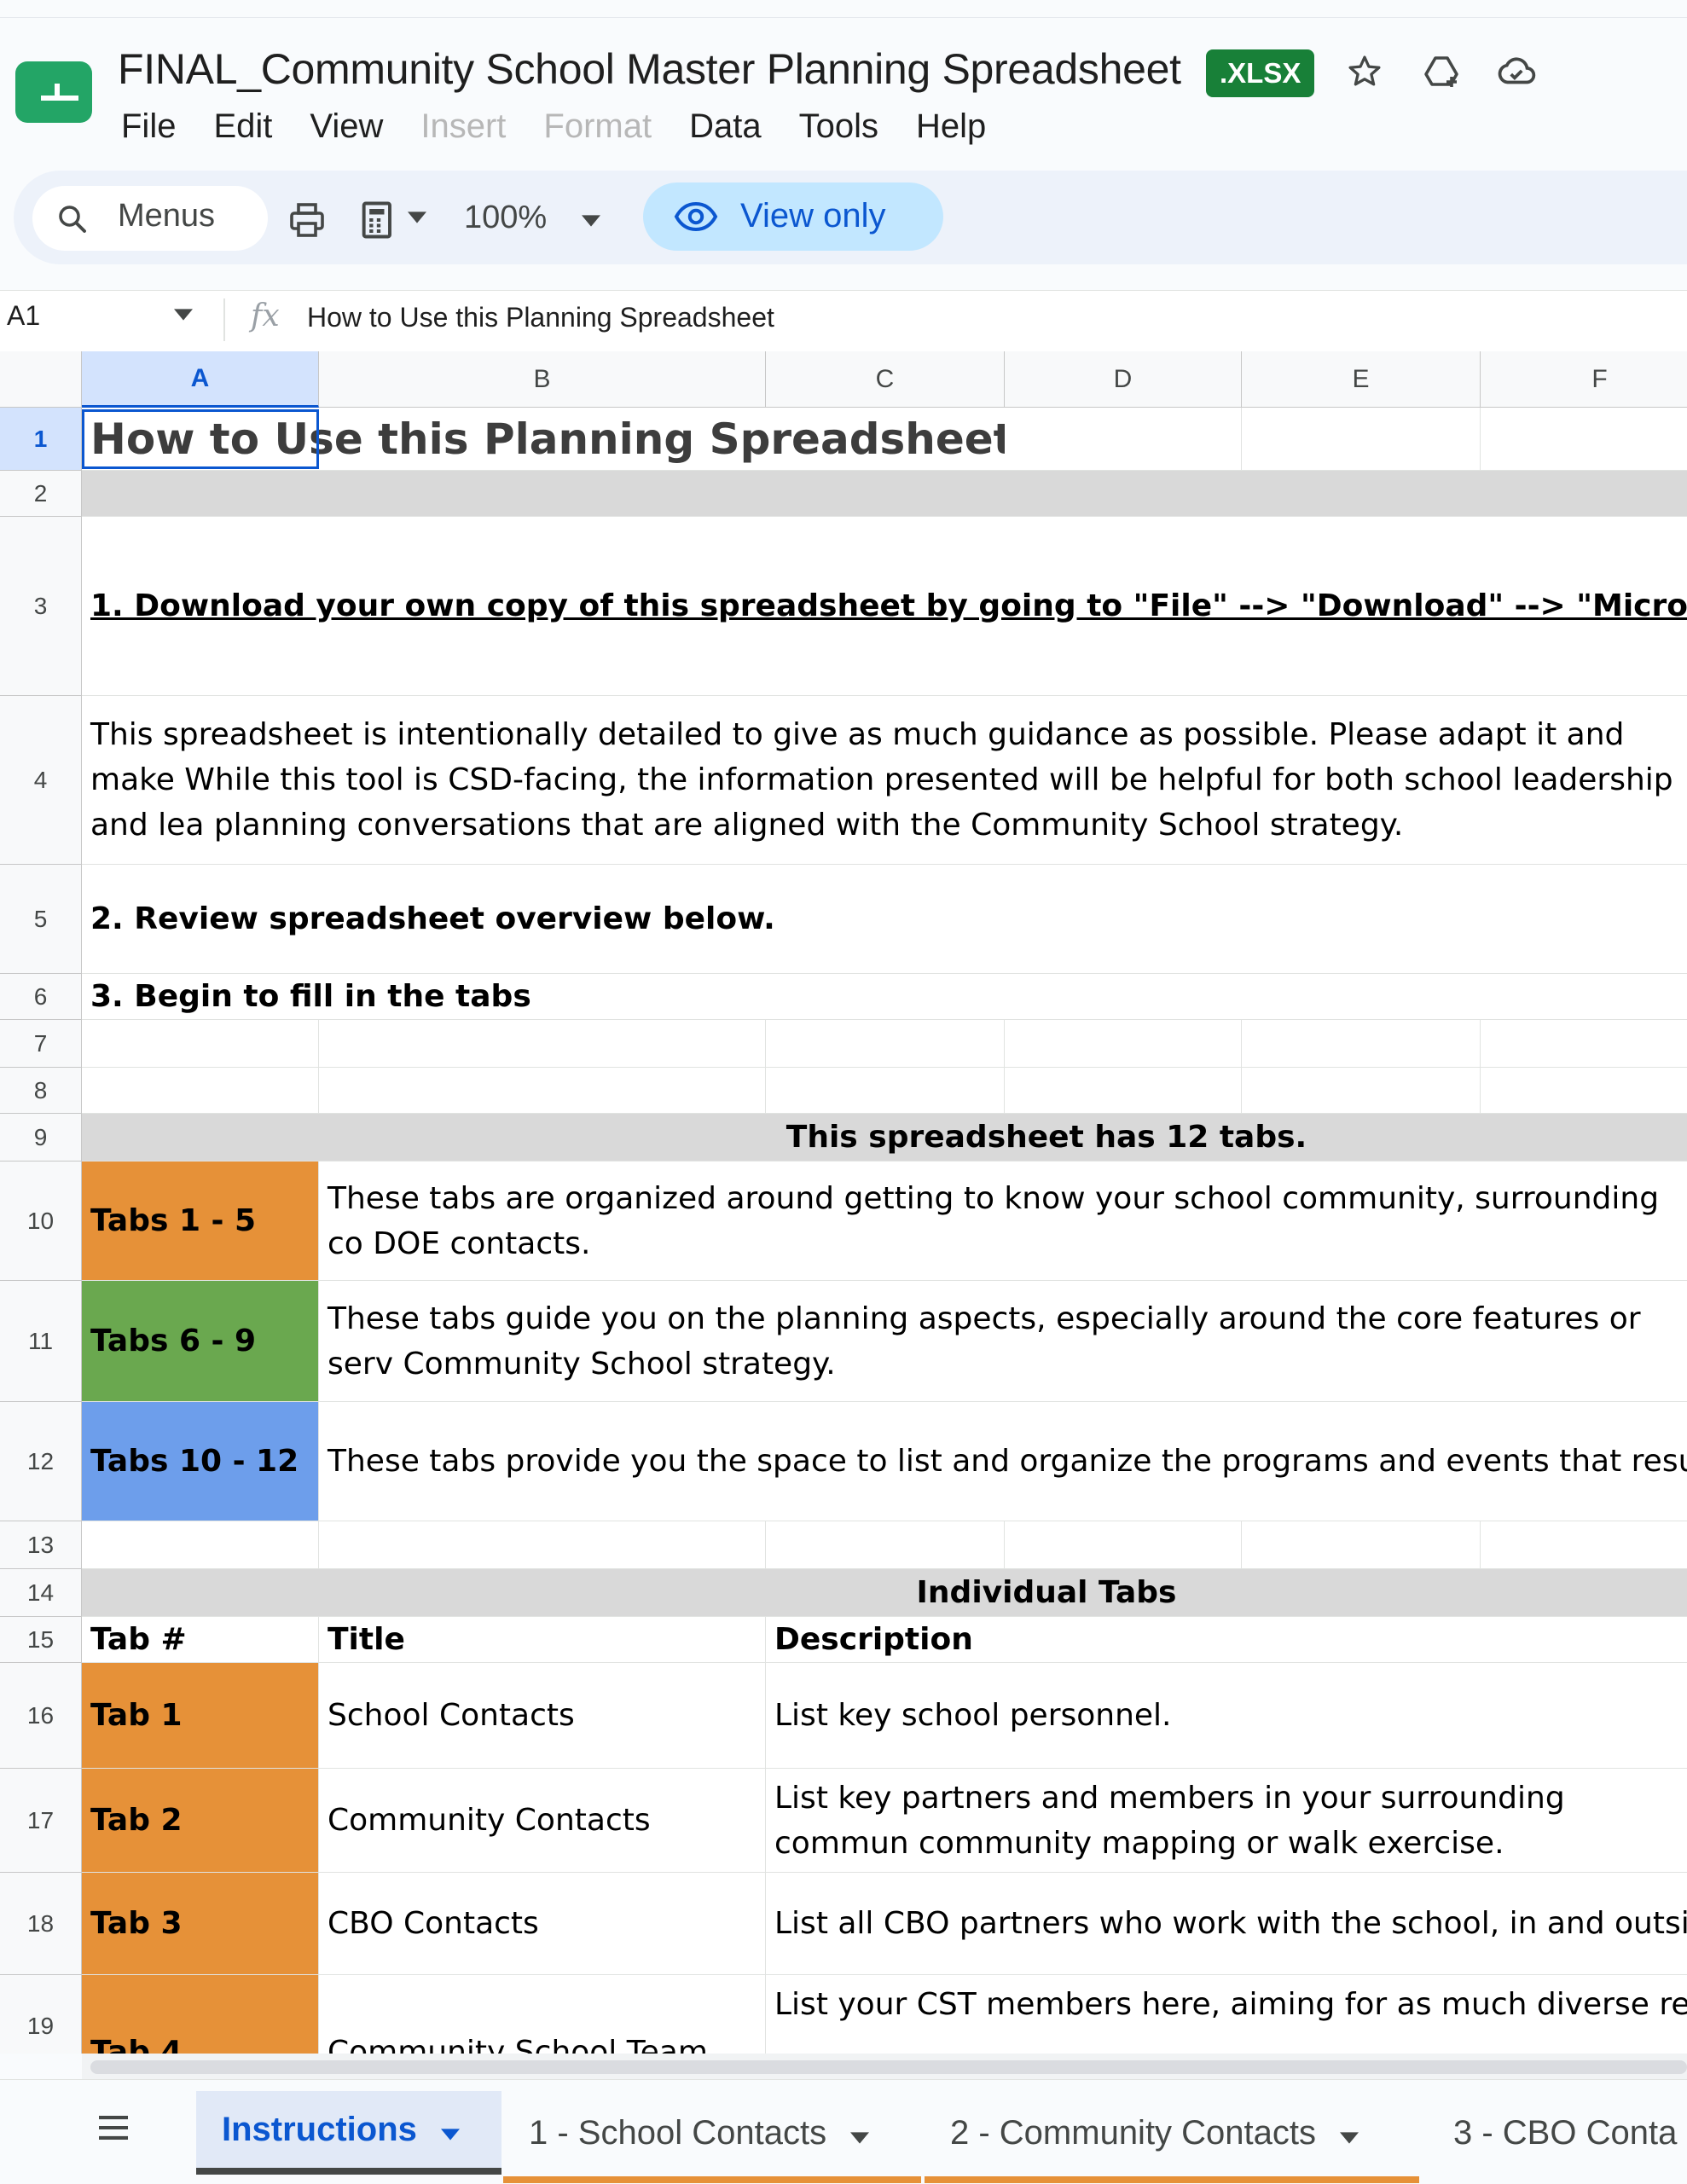 This screenshot has width=1687, height=2184. Describe the element at coordinates (542, 1716) in the screenshot. I see `table-row-title: School Contacts` at that location.